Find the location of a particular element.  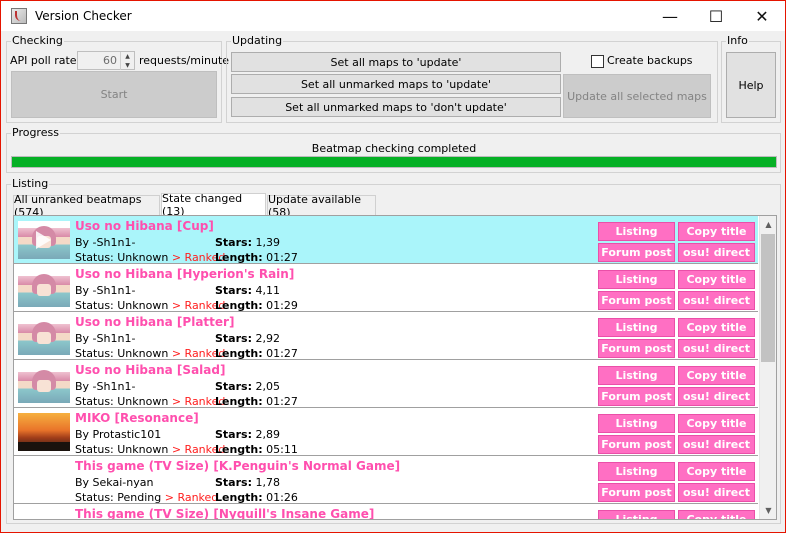

update-selected-button: Update all selected maps is located at coordinates (637, 96).